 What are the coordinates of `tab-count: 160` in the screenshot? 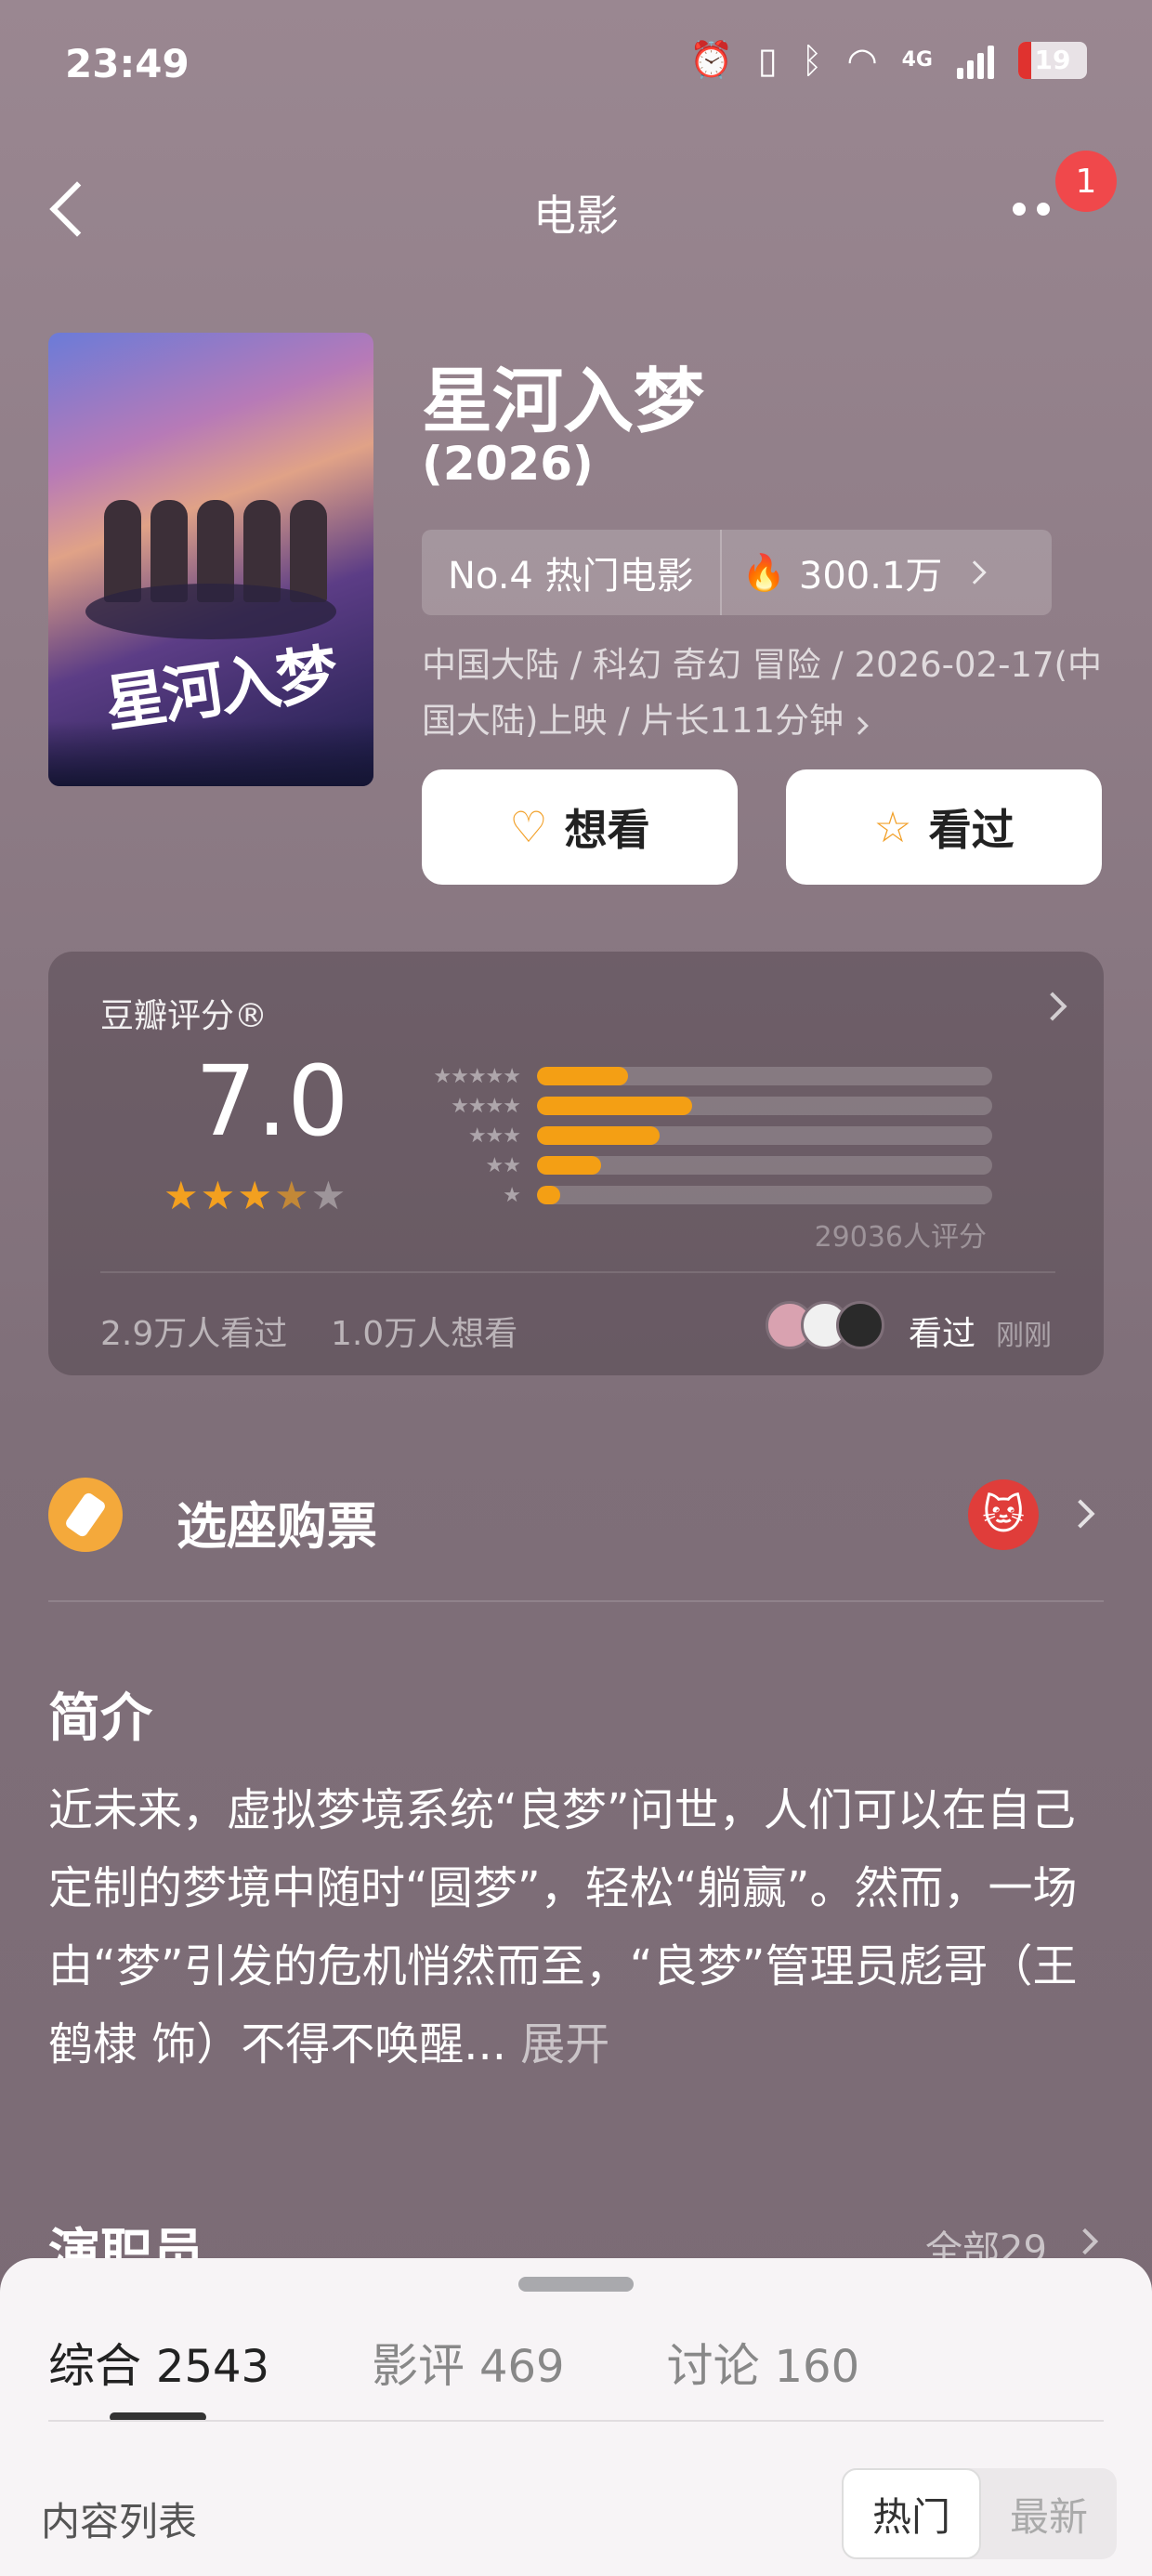 It's located at (817, 2367).